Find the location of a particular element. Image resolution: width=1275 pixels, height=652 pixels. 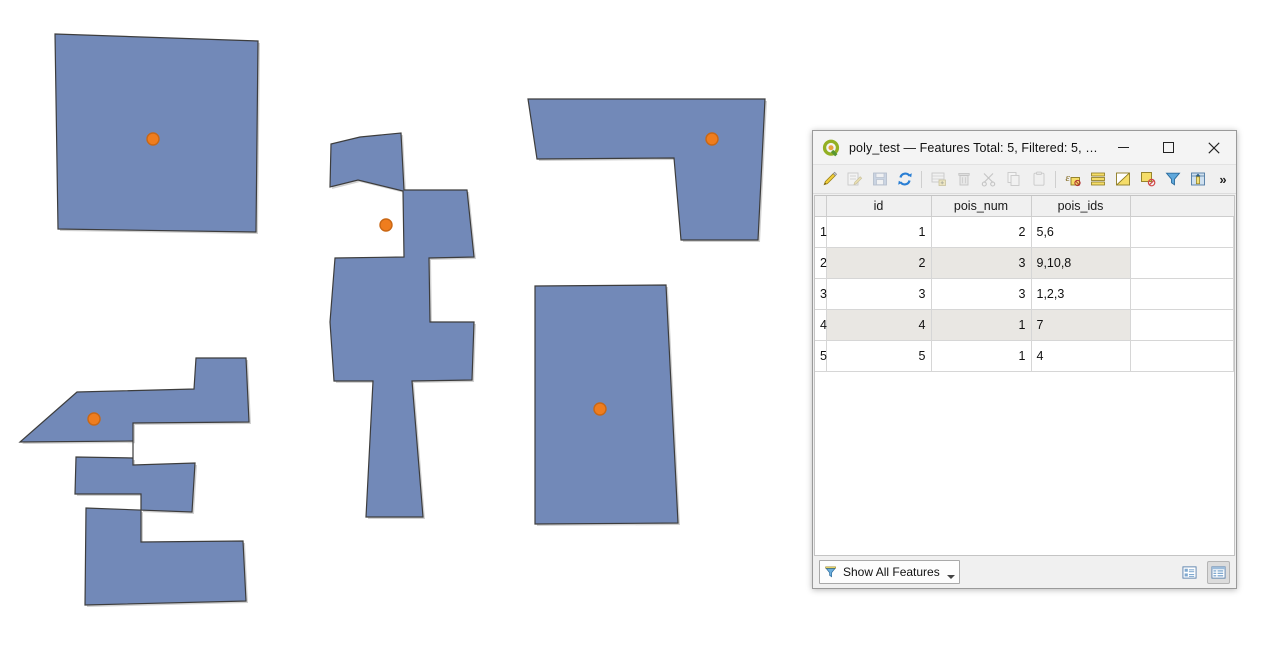

polygon-f-shape-center is located at coordinates (402, 325).